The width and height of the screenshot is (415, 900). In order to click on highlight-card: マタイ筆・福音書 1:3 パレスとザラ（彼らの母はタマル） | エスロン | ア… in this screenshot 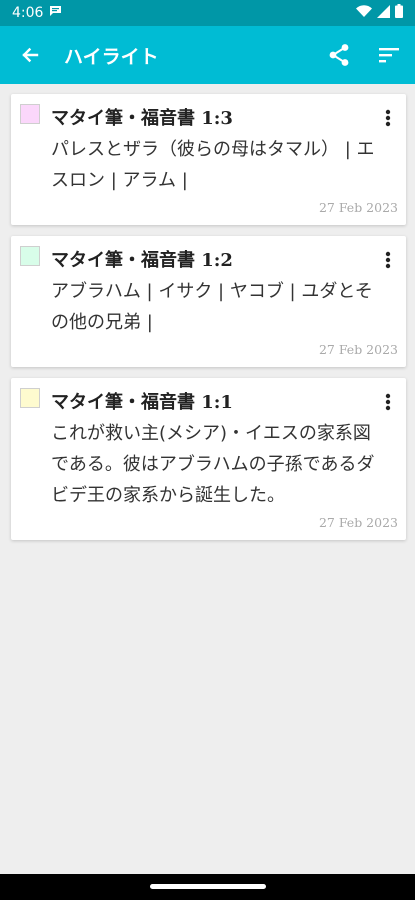, I will do `click(208, 159)`.